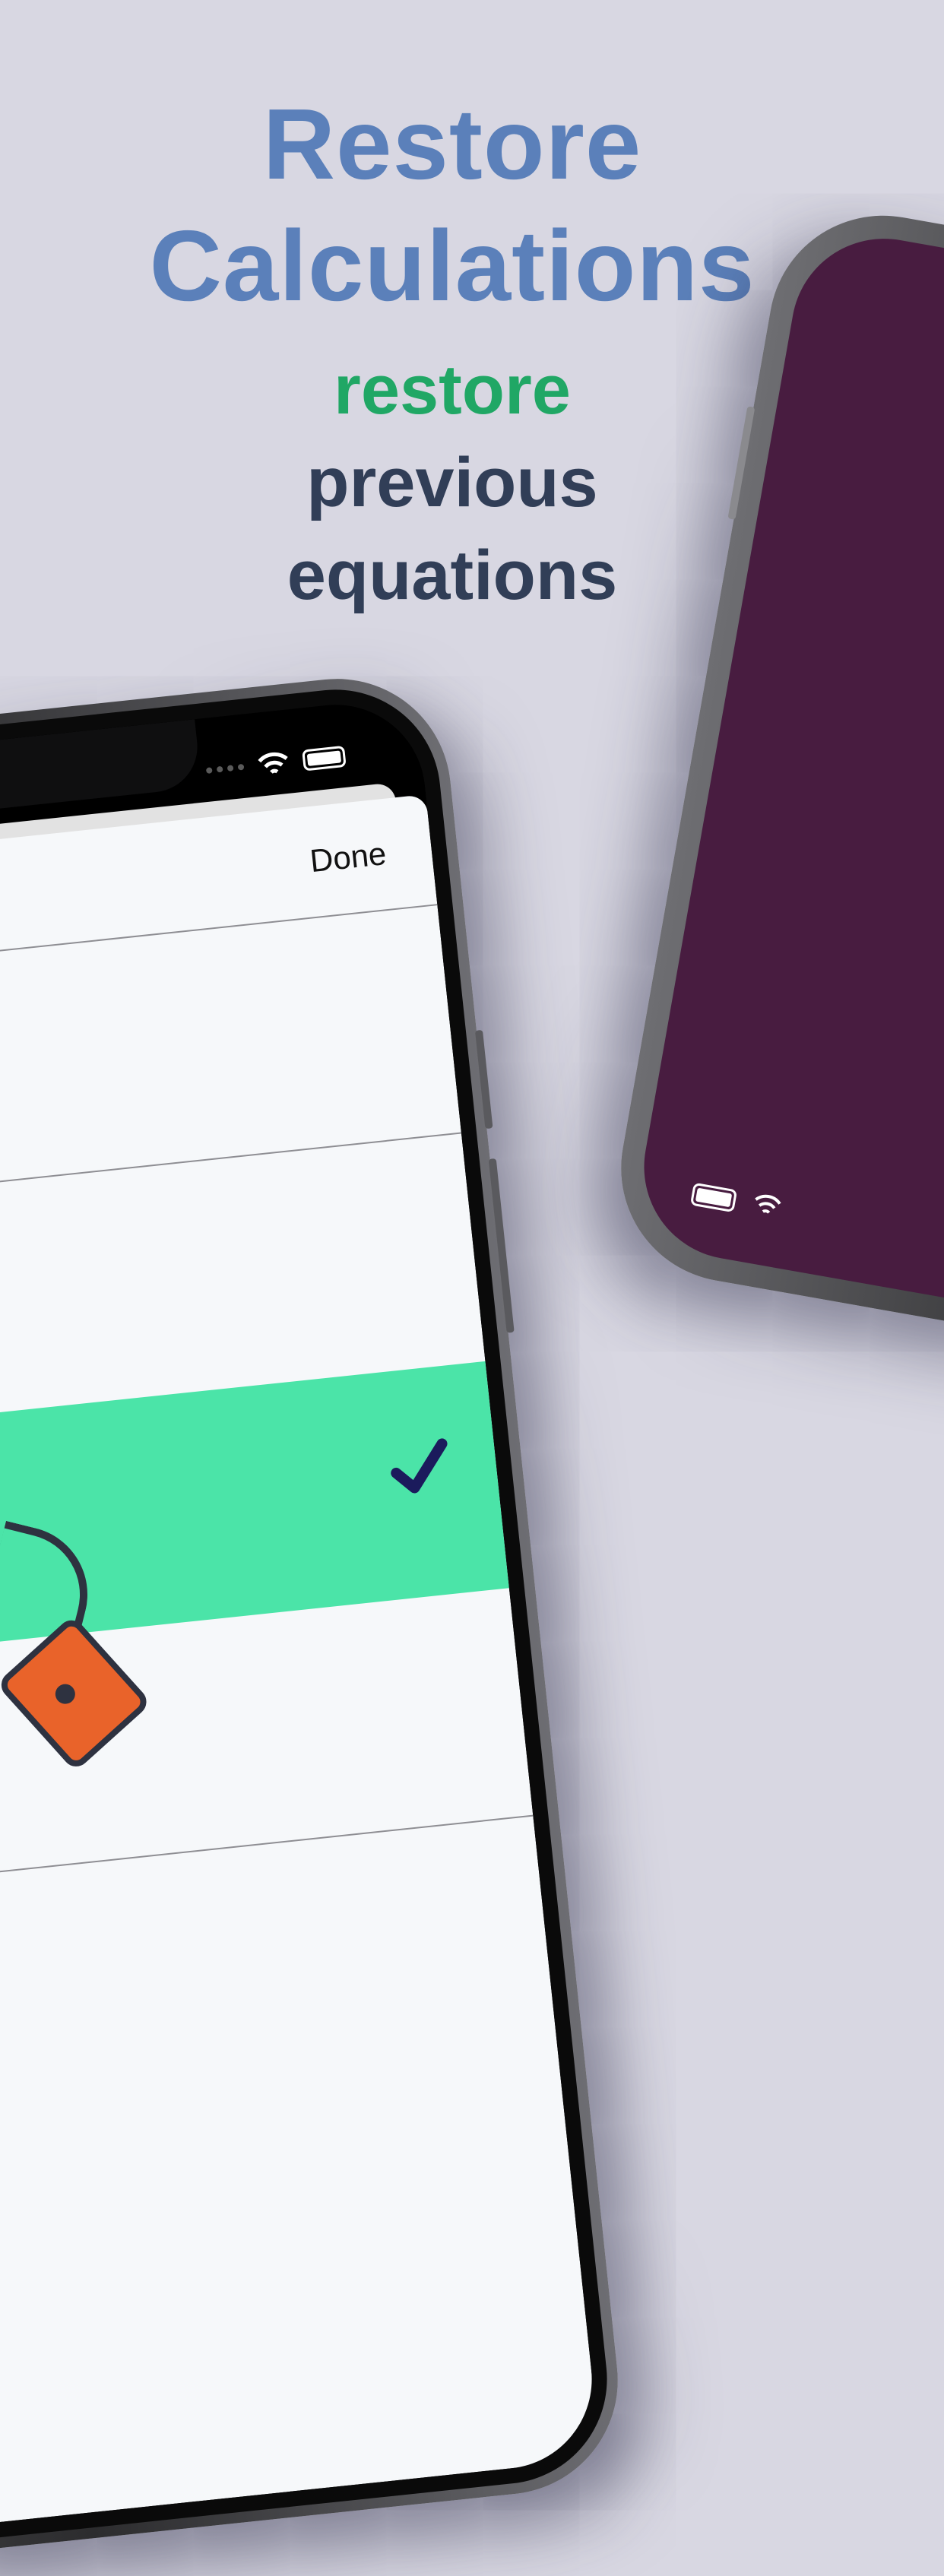 Image resolution: width=944 pixels, height=2576 pixels. What do you see at coordinates (348, 857) in the screenshot?
I see `done-button: Done` at bounding box center [348, 857].